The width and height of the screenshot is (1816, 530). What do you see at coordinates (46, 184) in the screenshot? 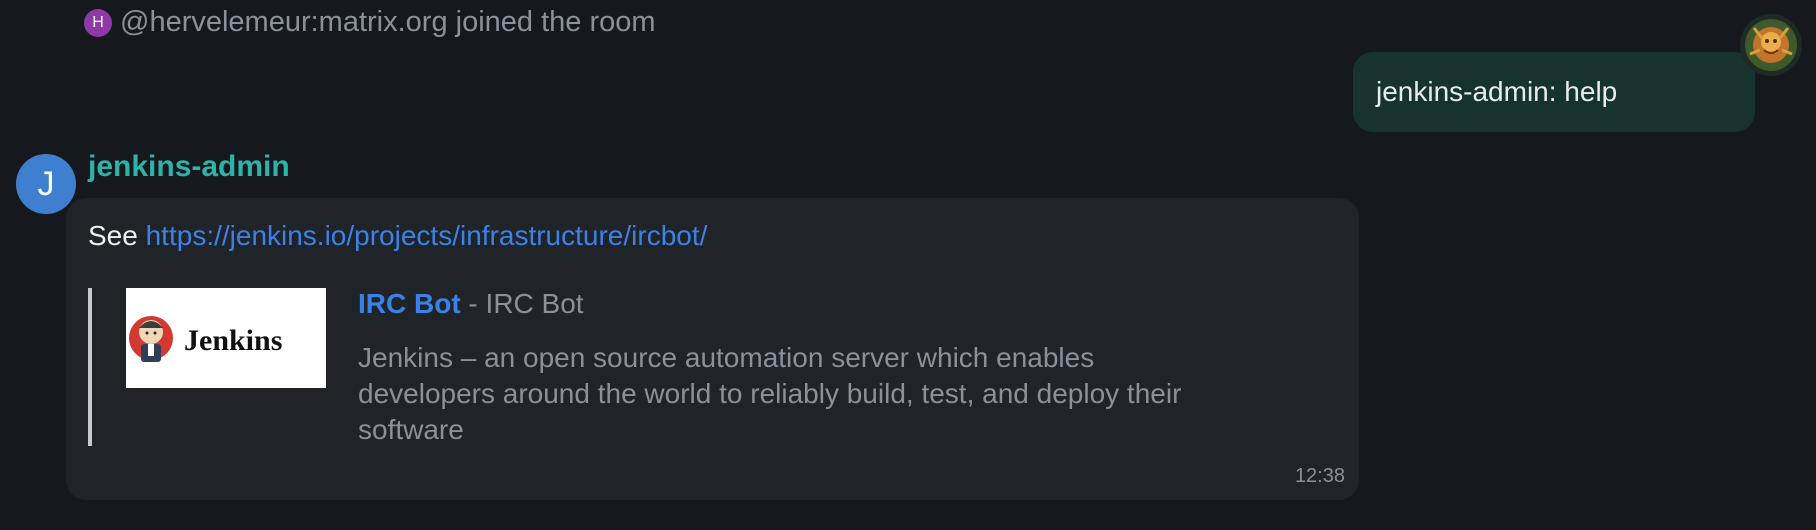
I see `sender-avatar: J` at bounding box center [46, 184].